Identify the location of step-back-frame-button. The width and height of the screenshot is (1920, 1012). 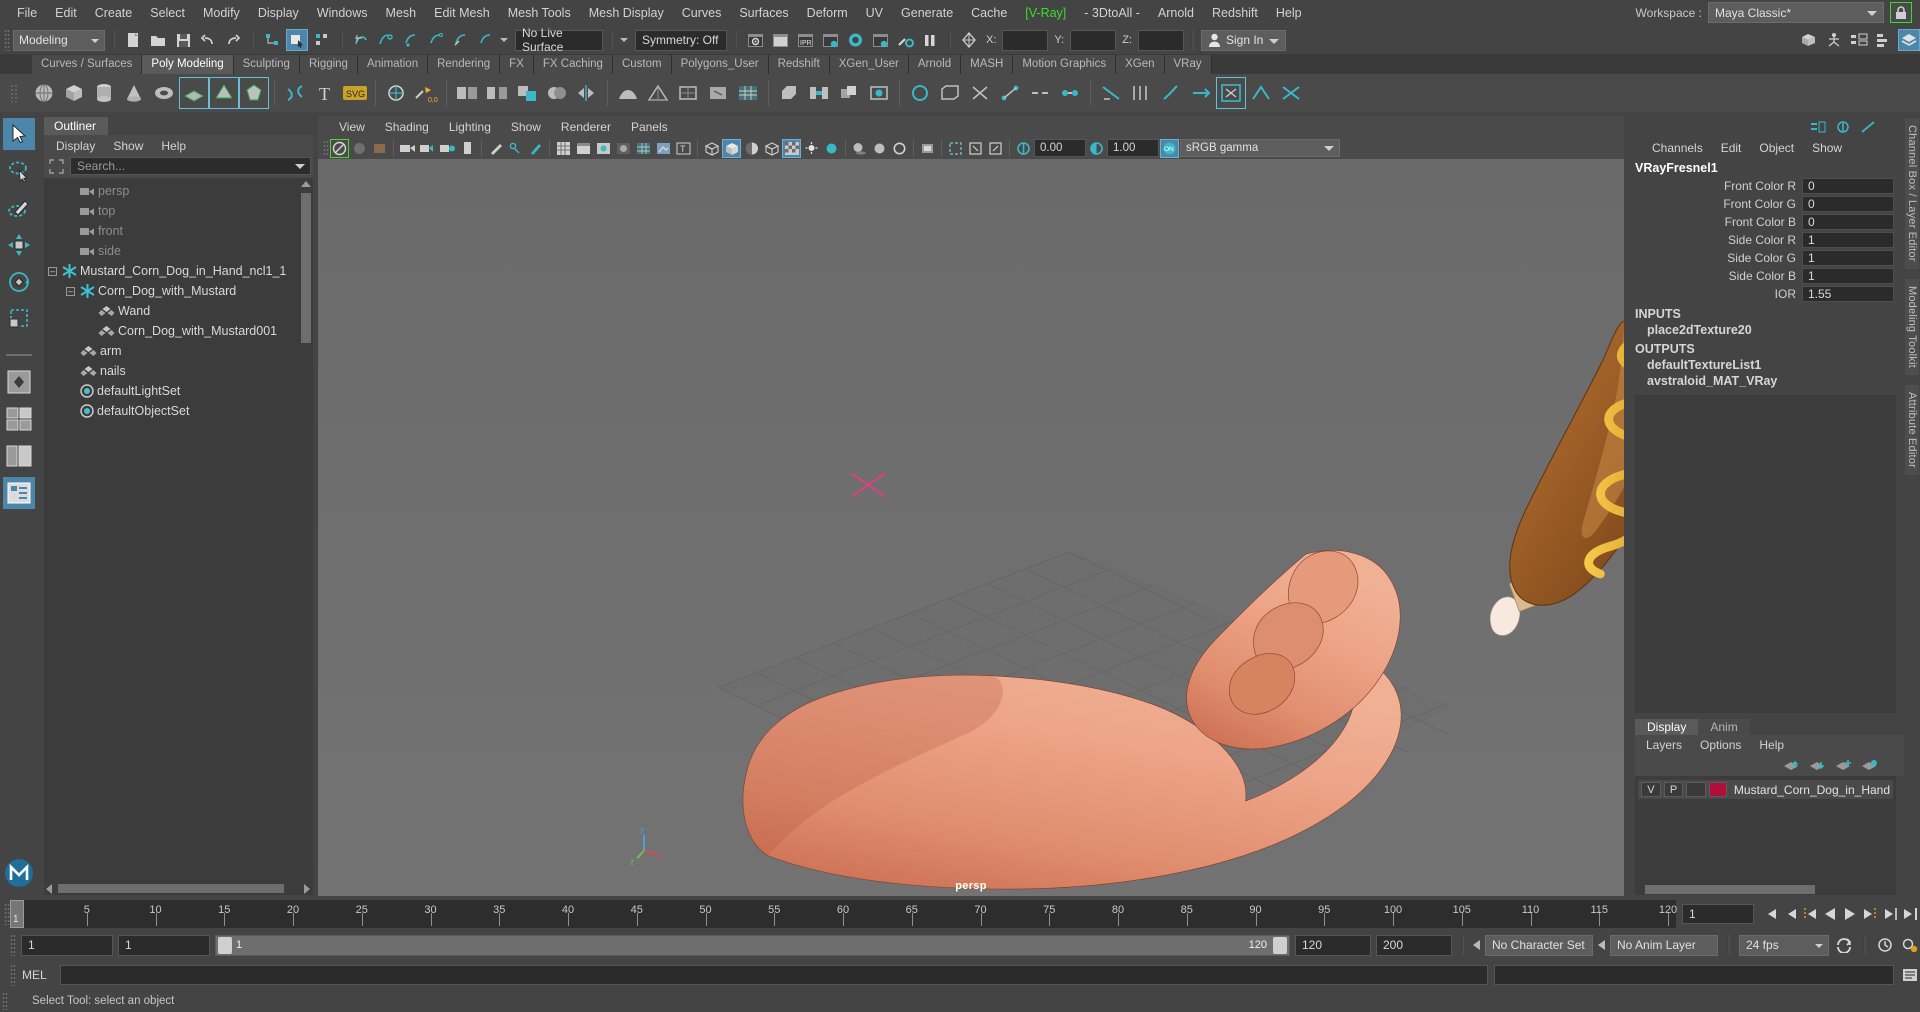
(1810, 914).